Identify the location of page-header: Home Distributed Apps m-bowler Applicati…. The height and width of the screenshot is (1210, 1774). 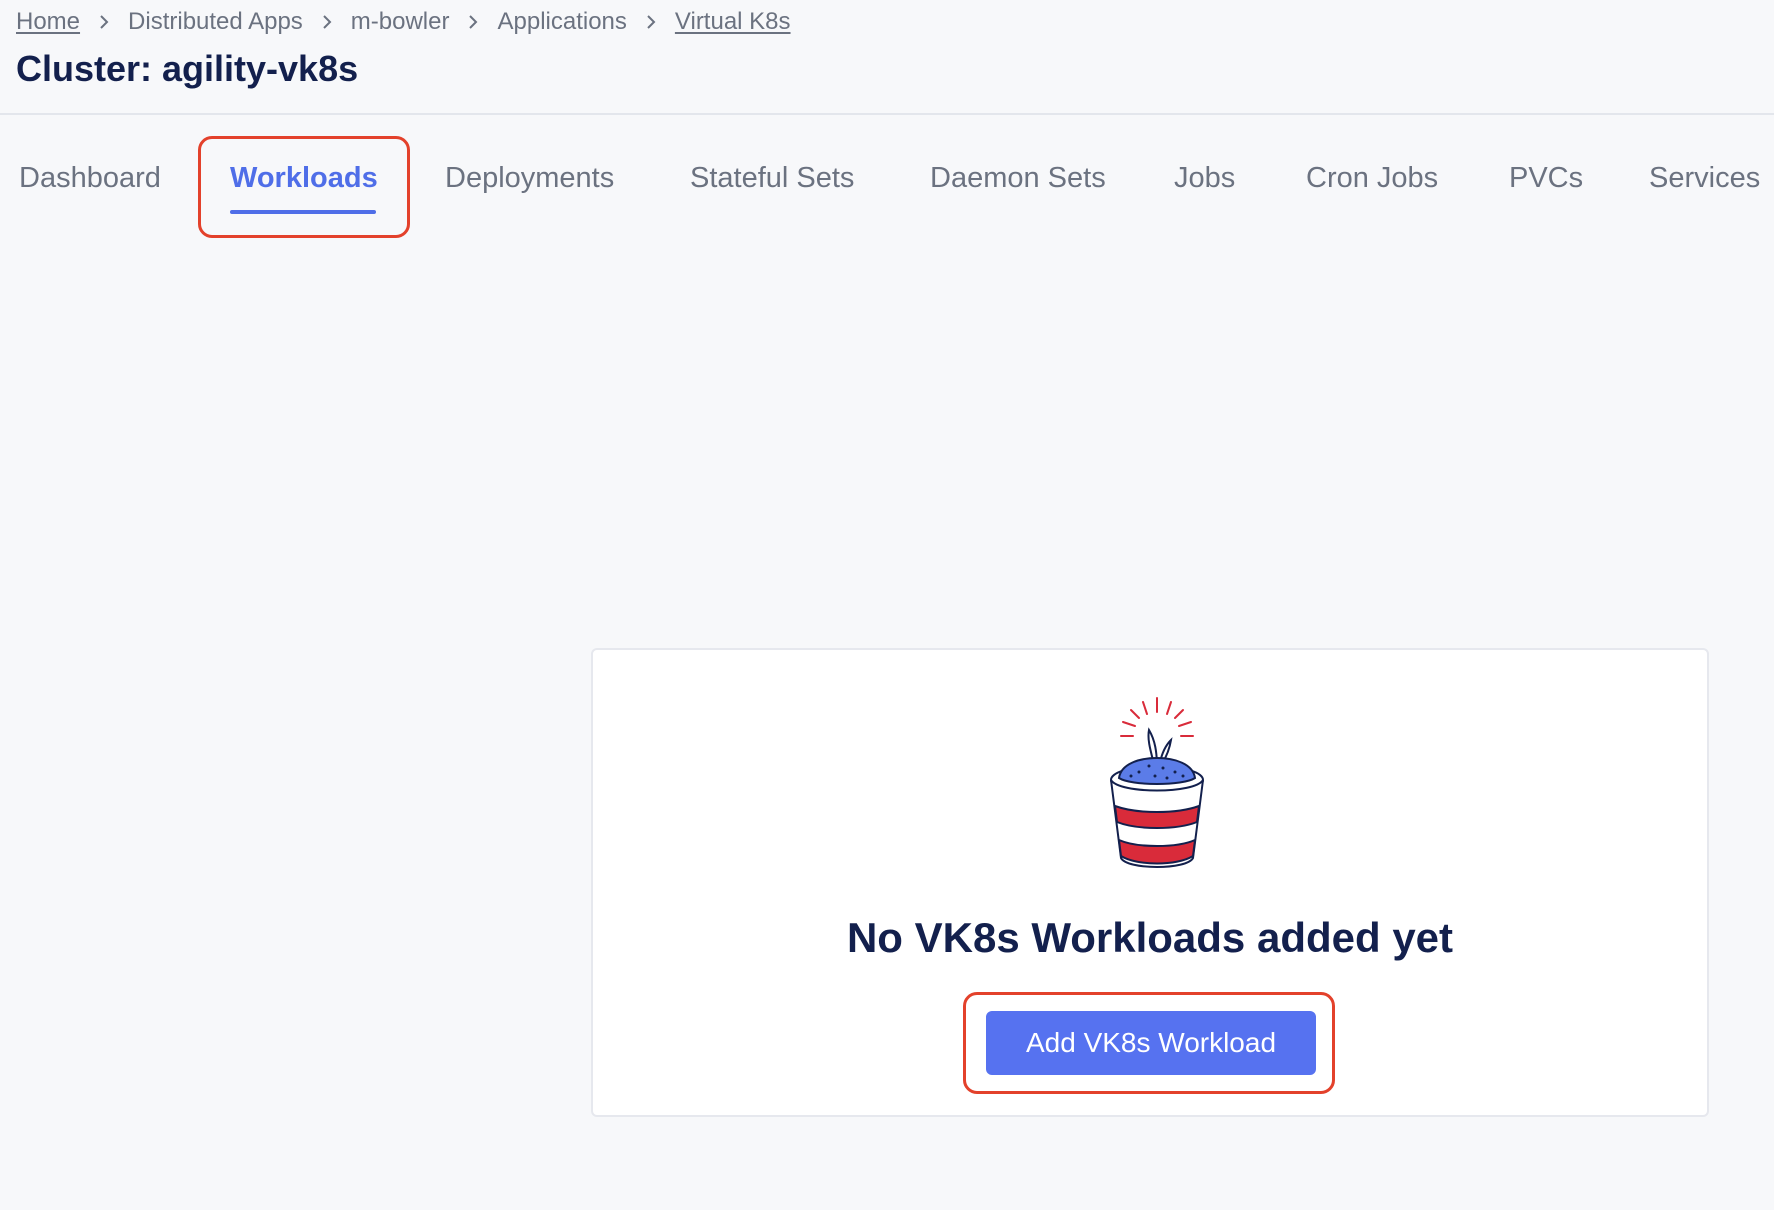
(887, 57).